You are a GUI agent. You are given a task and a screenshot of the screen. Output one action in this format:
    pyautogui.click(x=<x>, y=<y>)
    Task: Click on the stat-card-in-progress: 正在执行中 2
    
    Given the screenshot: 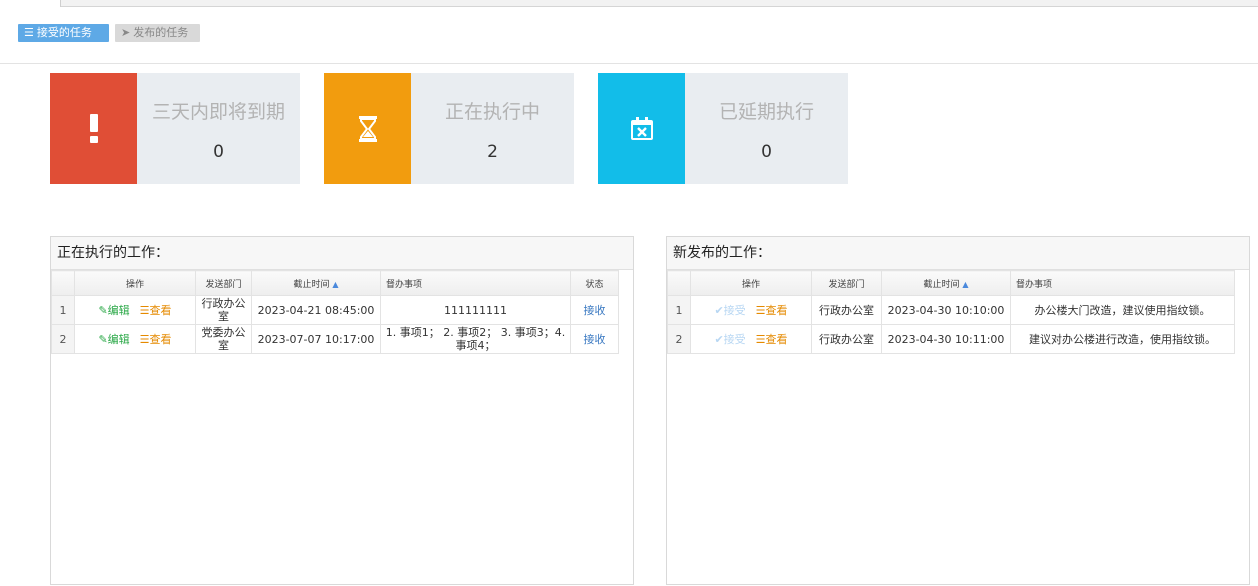 What is the action you would take?
    pyautogui.click(x=449, y=128)
    